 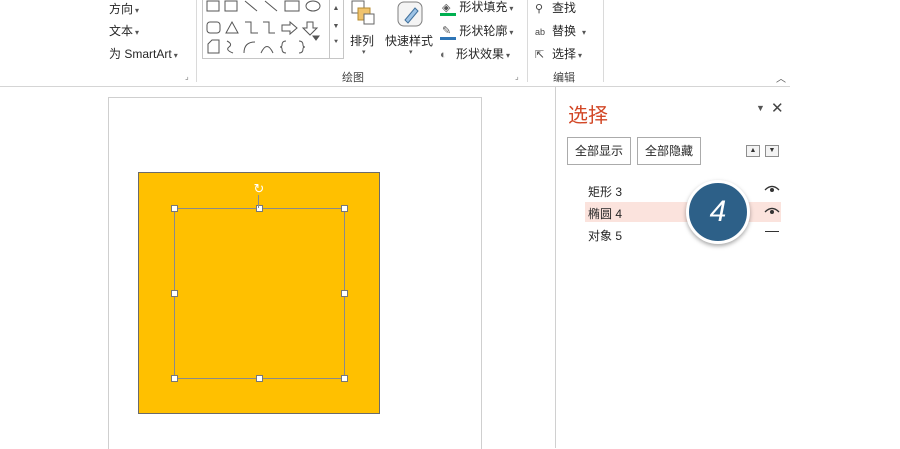 I want to click on convert-smartart-label: 为 SmartArt, so click(x=140, y=54).